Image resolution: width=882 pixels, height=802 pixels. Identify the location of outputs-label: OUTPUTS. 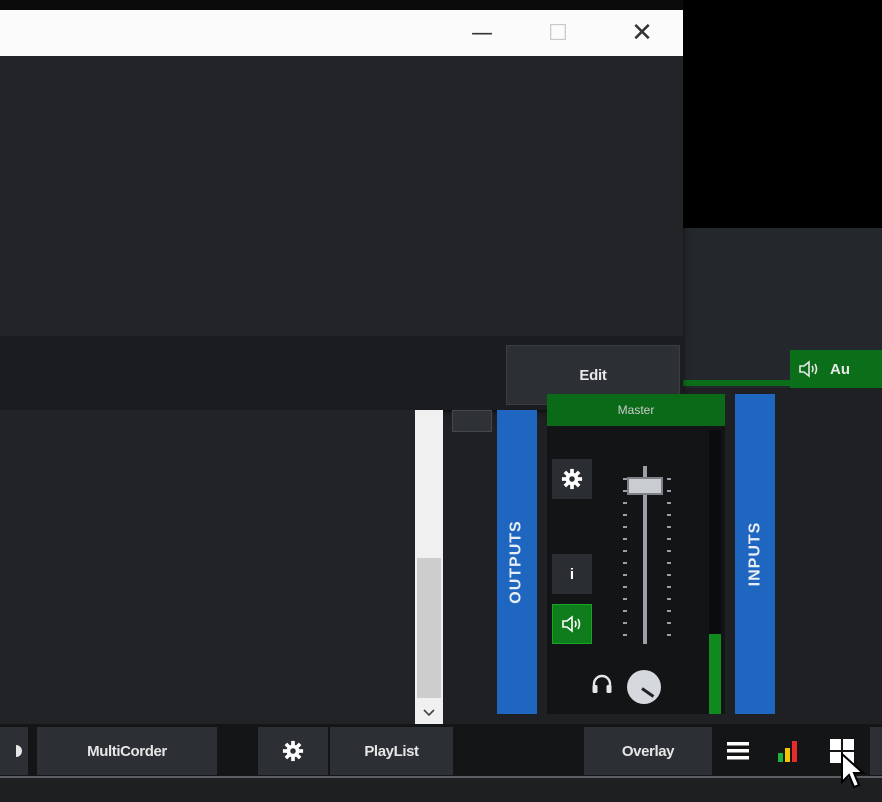
(517, 562).